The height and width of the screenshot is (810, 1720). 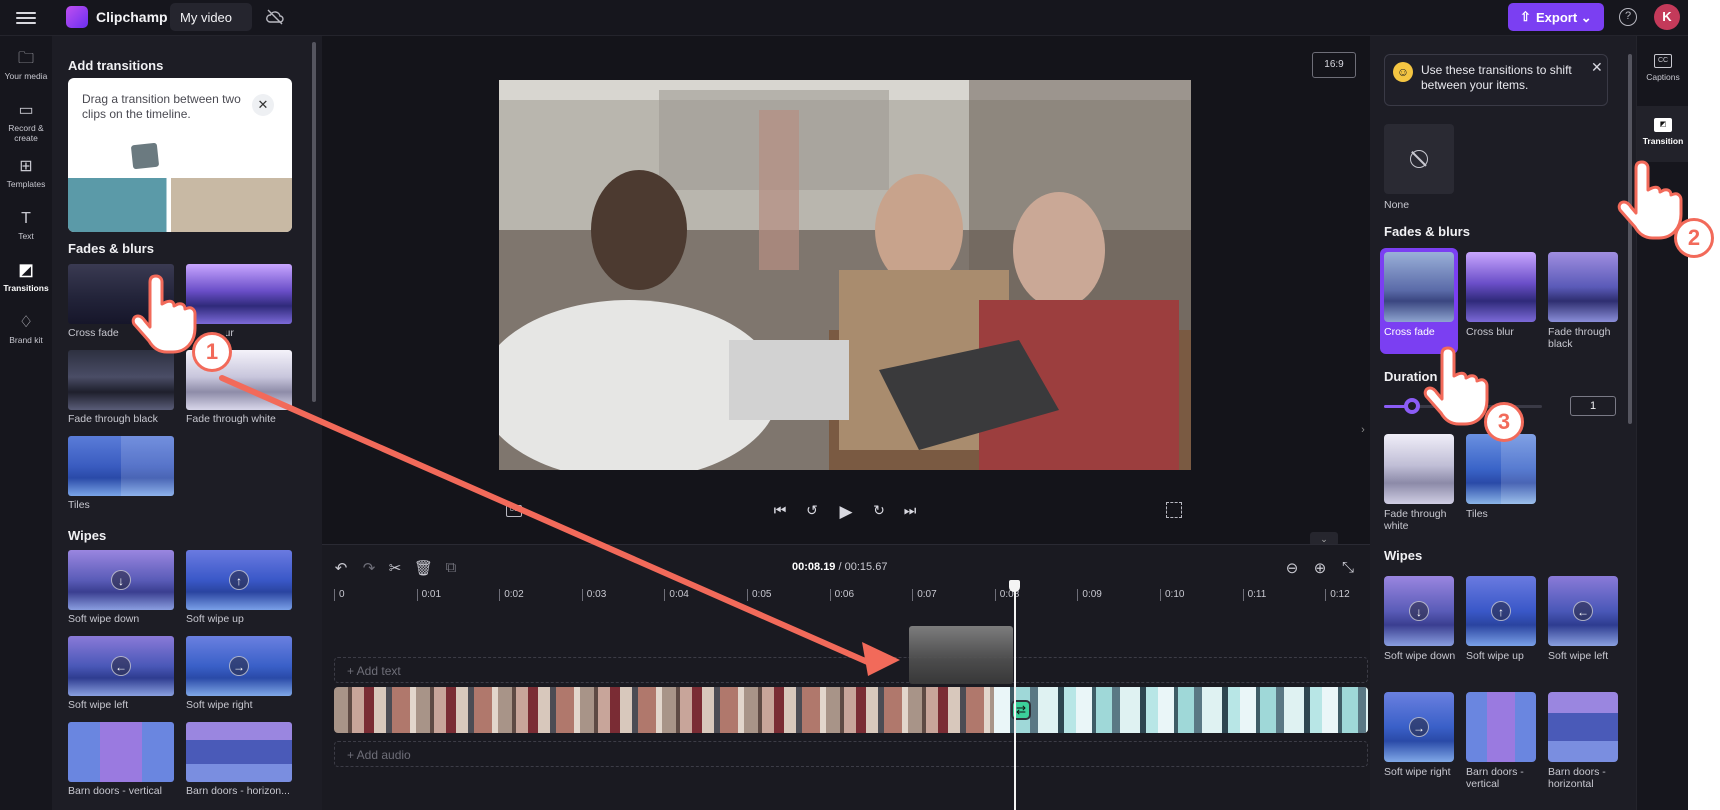 I want to click on rail-label: Templates, so click(x=26, y=184).